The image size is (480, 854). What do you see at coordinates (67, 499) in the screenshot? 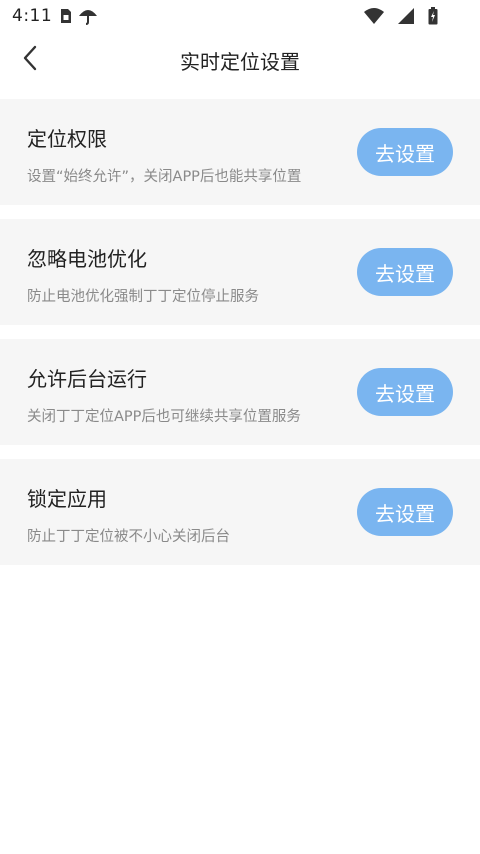
I see `card-title: 锁定应用` at bounding box center [67, 499].